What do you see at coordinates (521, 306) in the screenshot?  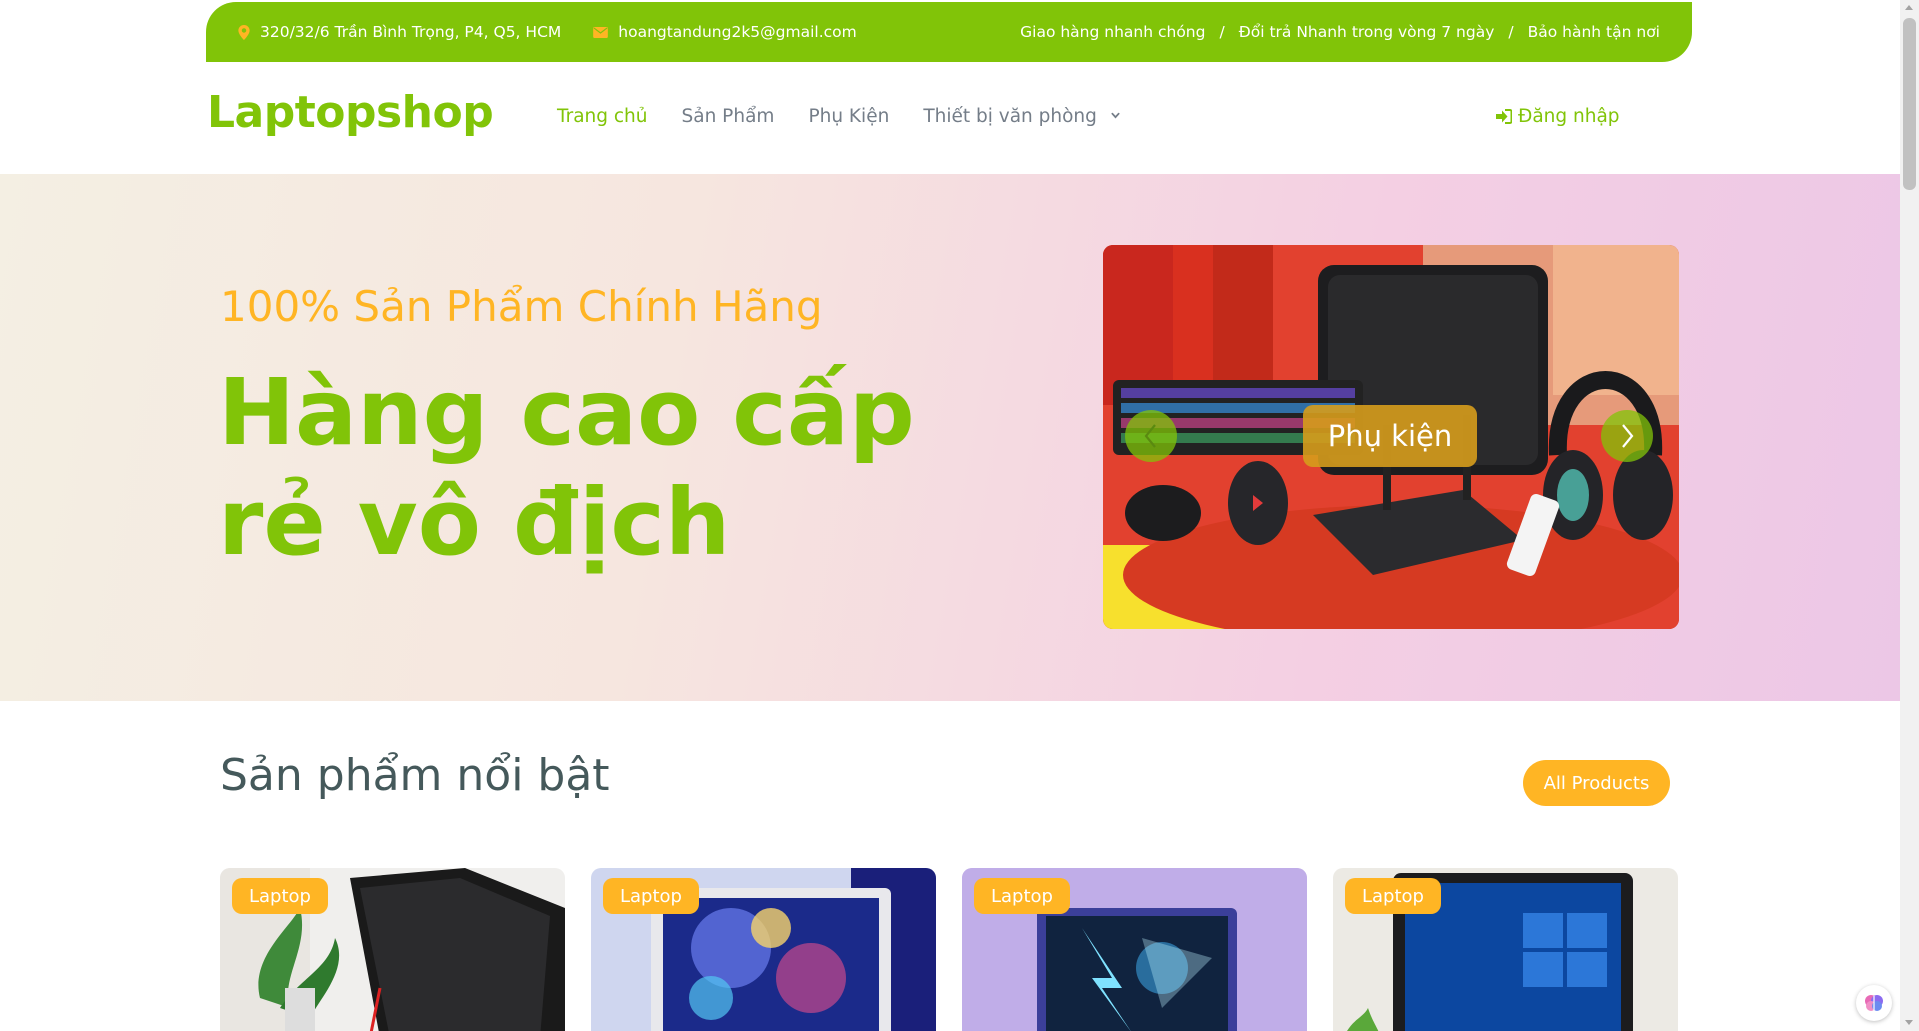 I see `hero-subtitle: 100% Sản Phẩm Chính Hãng` at bounding box center [521, 306].